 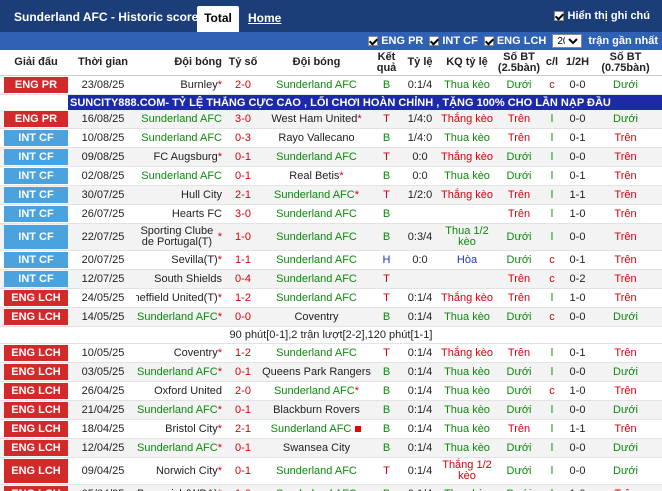 I want to click on away-team-name: Queens Park Rangers, so click(x=316, y=372).